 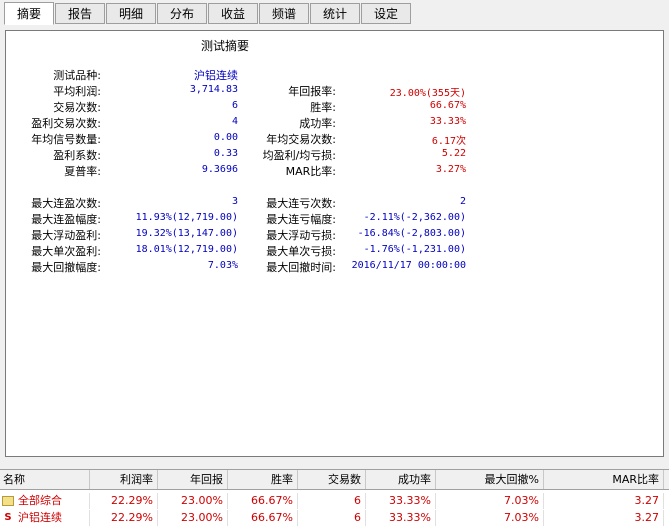 I want to click on label-max-consec-losses: 最大连亏次数:, so click(x=301, y=203).